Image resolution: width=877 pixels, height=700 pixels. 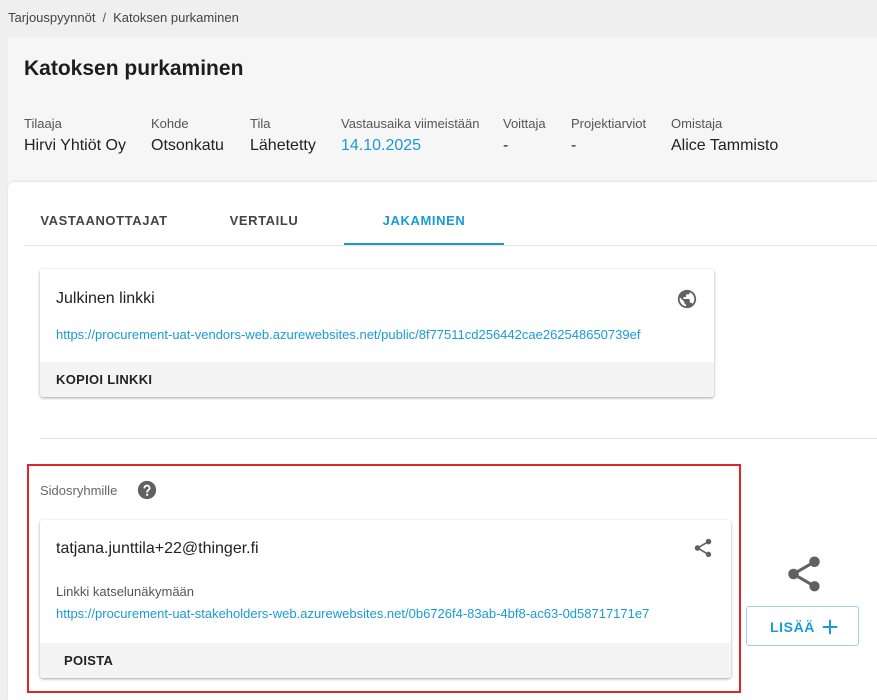 I want to click on meta-tilaaja: Tilaaja Hirvi Yhtiöt Oy, so click(x=75, y=135).